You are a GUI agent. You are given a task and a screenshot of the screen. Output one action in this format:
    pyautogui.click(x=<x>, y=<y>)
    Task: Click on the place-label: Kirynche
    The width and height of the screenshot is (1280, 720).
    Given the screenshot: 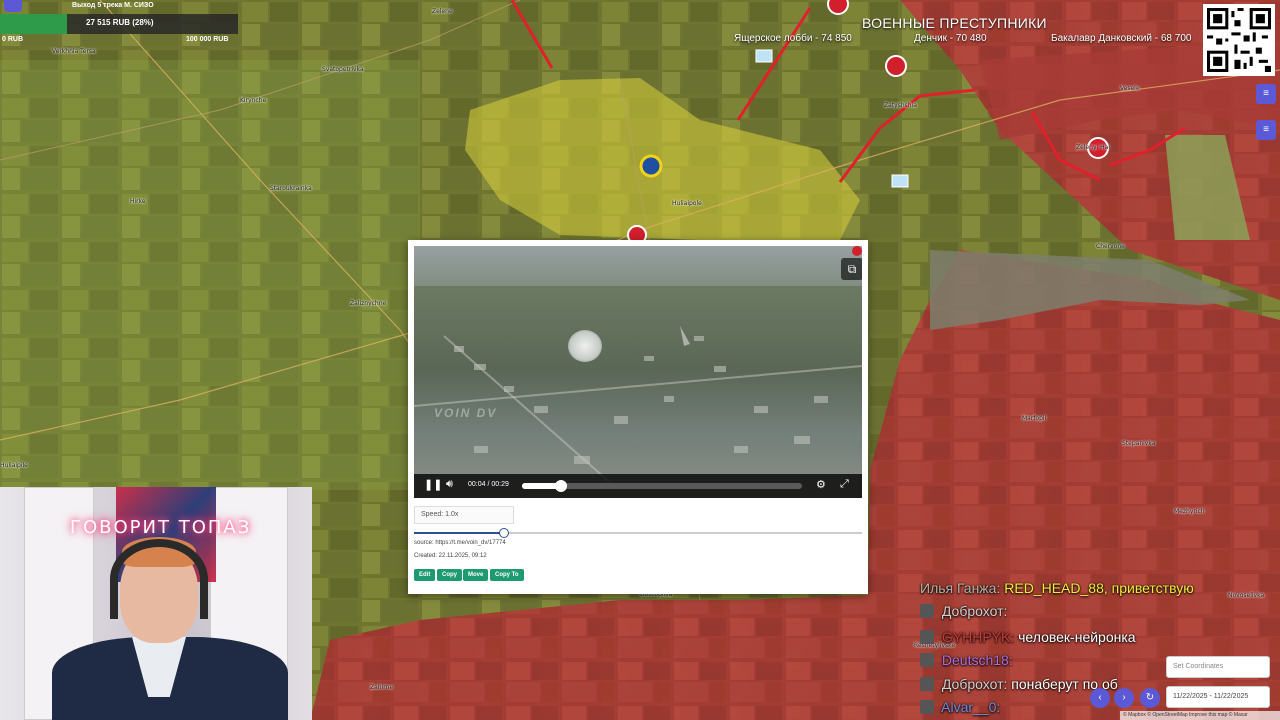 What is the action you would take?
    pyautogui.click(x=253, y=100)
    